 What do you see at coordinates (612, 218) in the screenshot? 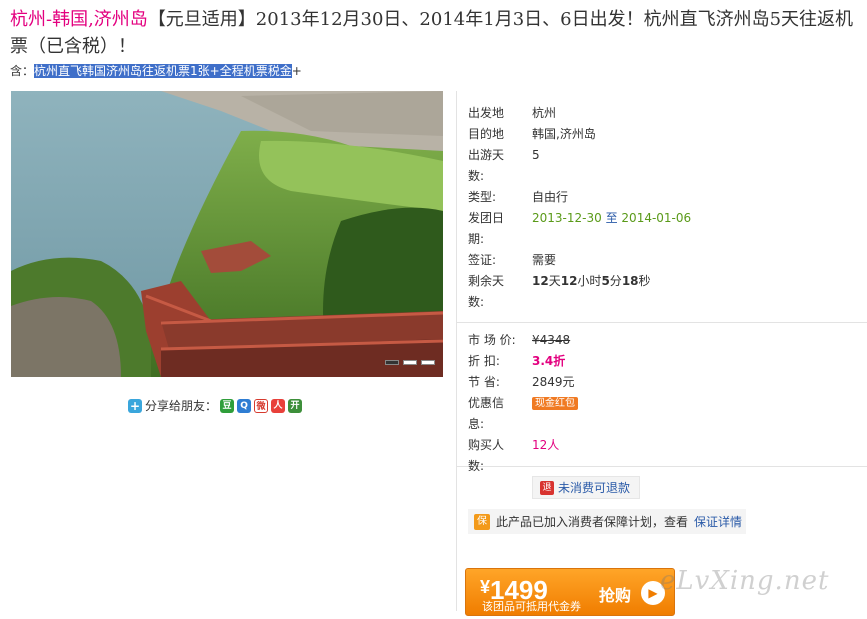
I see `departure-value: 2013-12-30 至 2014-01-06` at bounding box center [612, 218].